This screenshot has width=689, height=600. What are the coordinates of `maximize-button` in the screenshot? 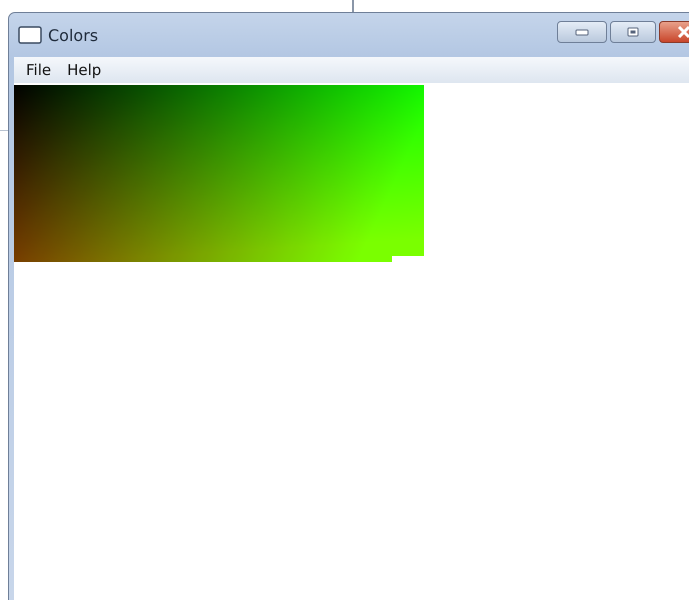 It's located at (633, 32).